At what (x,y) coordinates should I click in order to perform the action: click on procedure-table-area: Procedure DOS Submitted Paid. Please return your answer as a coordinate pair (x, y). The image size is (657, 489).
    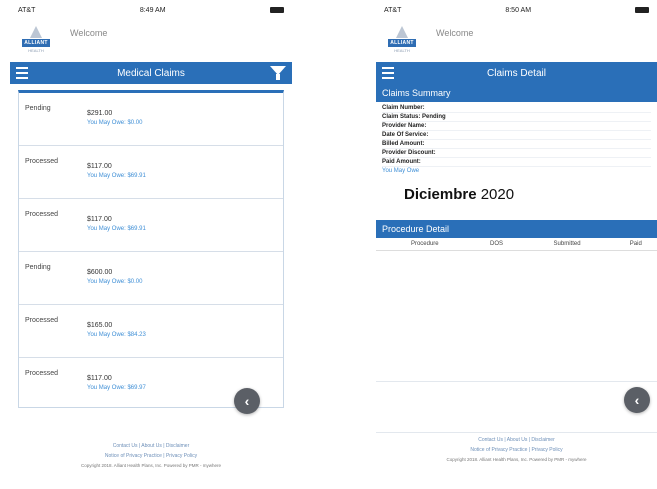
    Looking at the image, I should click on (516, 310).